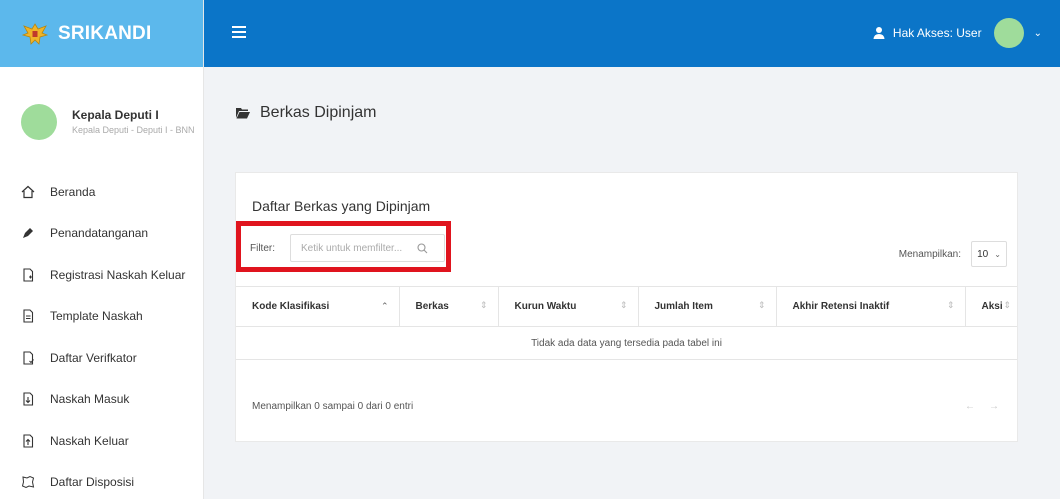 This screenshot has height=499, width=1060. I want to click on sidebar-item-label: Naskah Keluar, so click(89, 440).